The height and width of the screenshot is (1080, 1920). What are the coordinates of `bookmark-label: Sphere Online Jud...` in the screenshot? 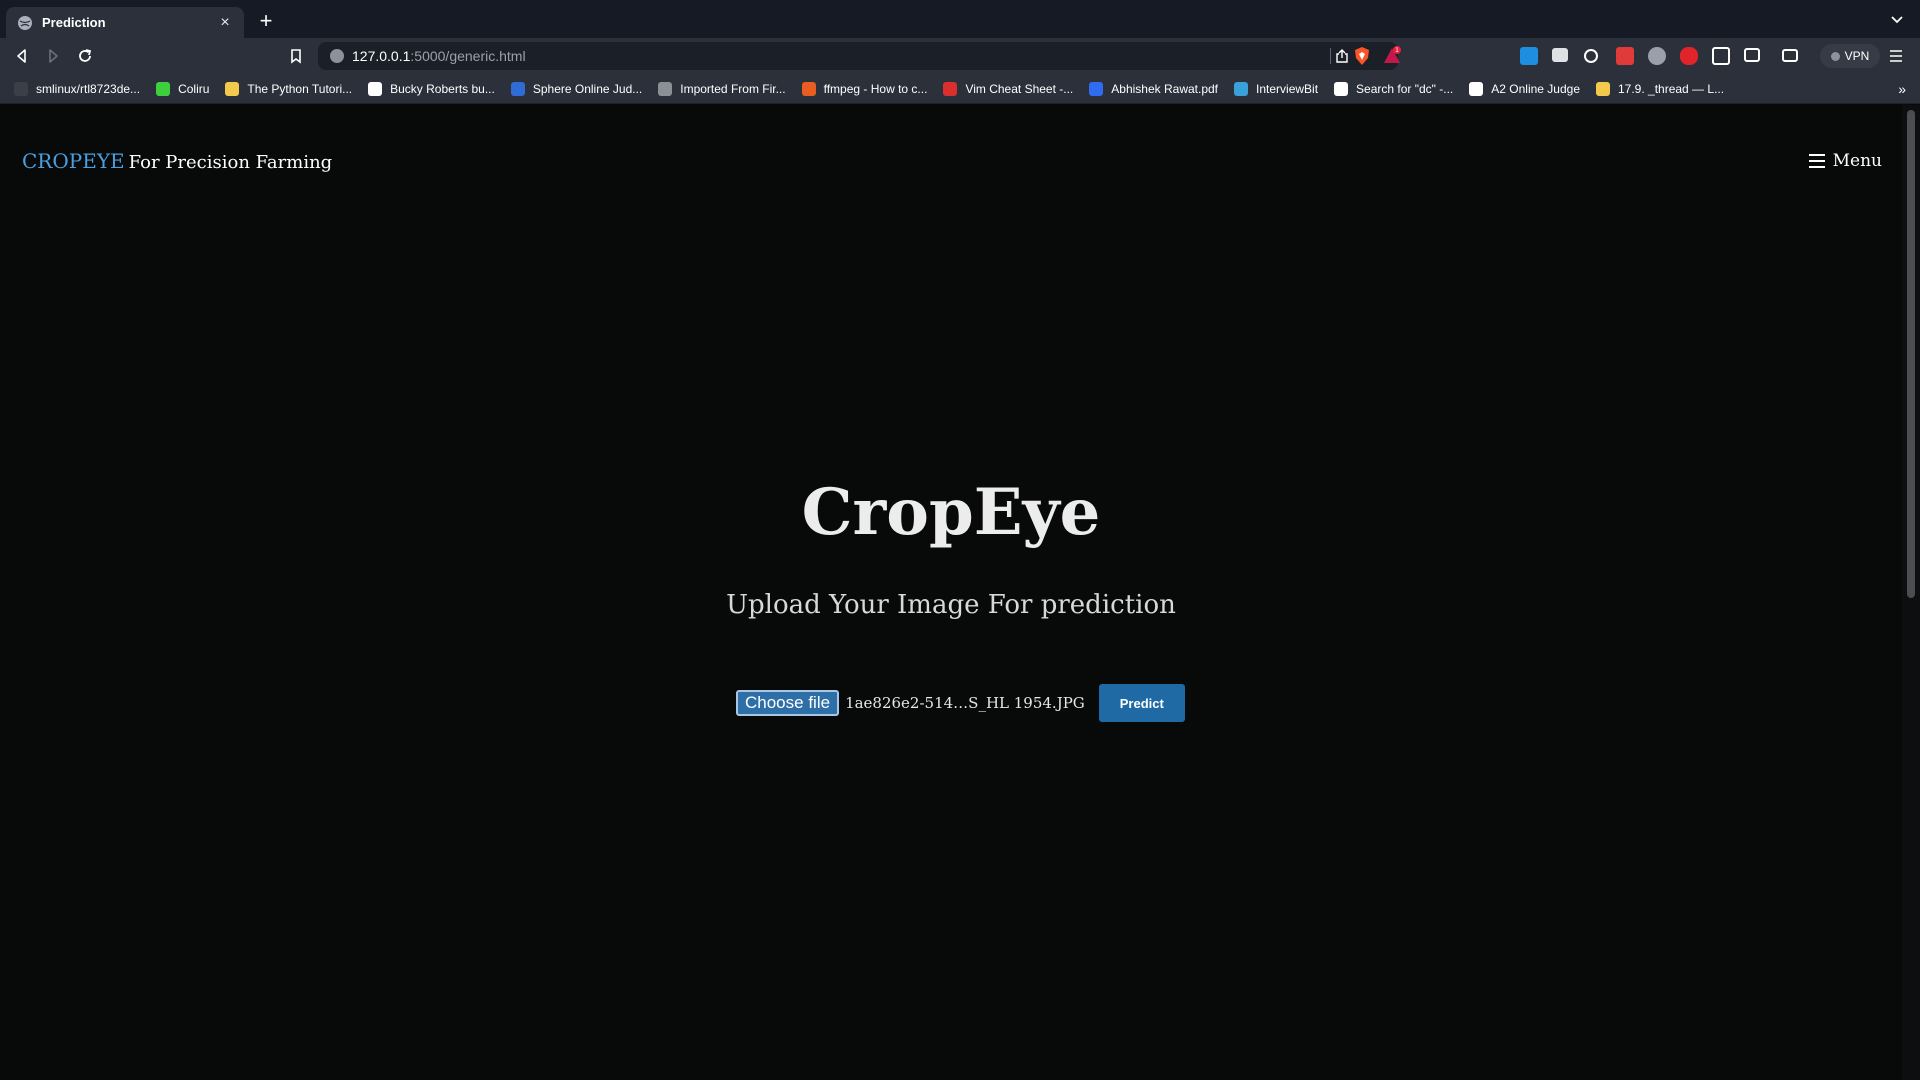 It's located at (587, 88).